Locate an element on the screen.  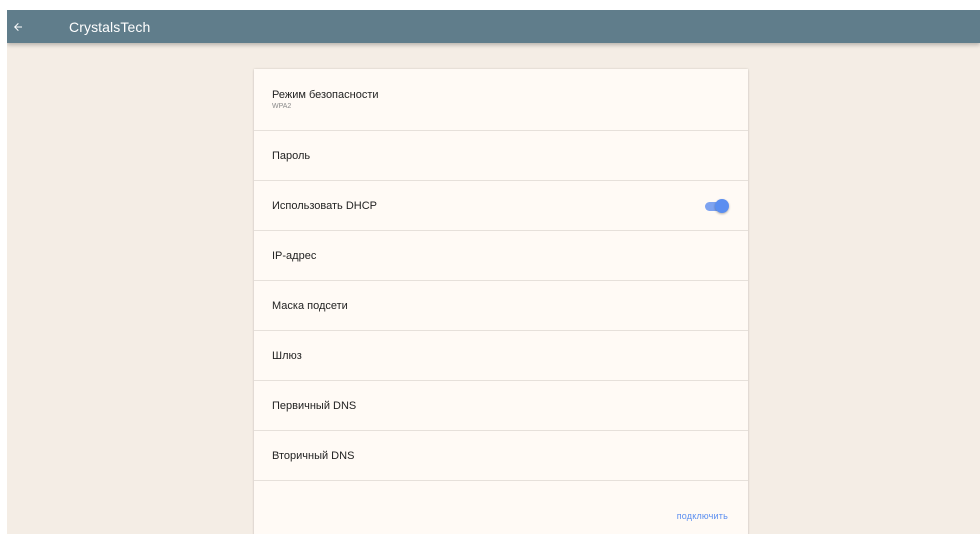
subnet-mask-label: Маска подсети is located at coordinates (310, 305).